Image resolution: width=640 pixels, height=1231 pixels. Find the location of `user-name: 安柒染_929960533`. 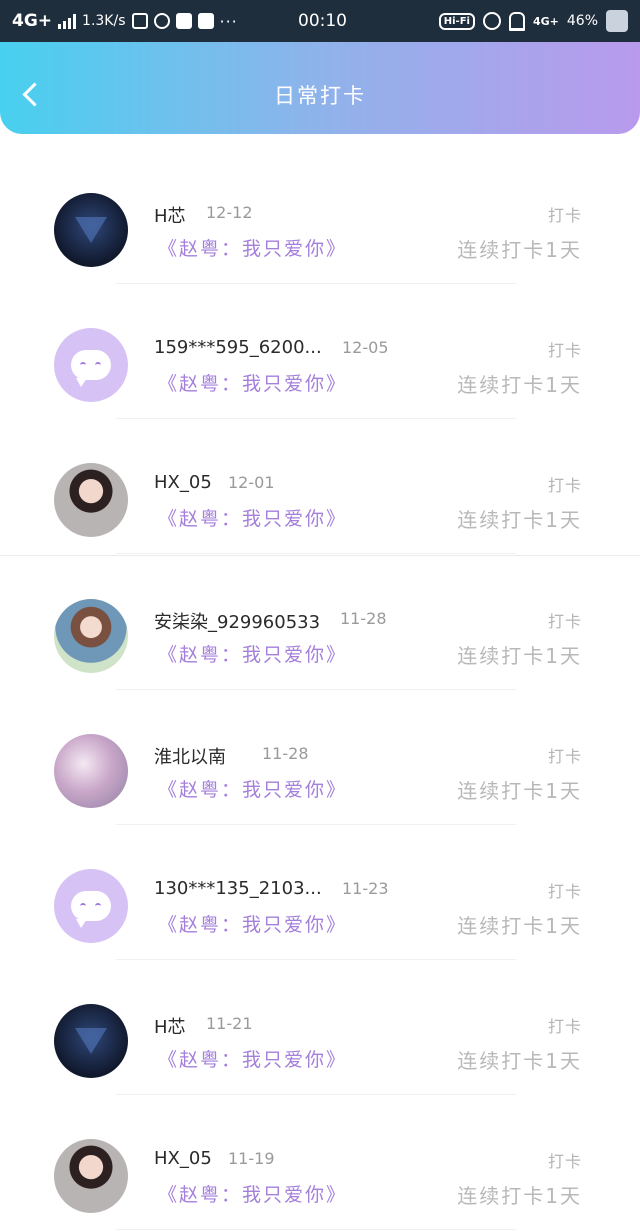

user-name: 安柒染_929960533 is located at coordinates (237, 621).